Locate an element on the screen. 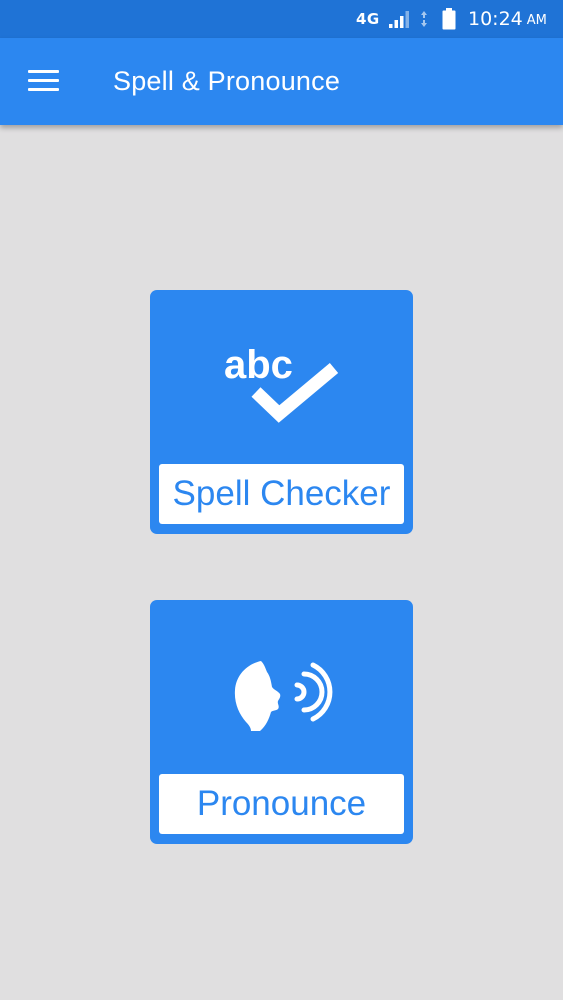 This screenshot has height=1000, width=563. data-arrows-icon is located at coordinates (424, 19).